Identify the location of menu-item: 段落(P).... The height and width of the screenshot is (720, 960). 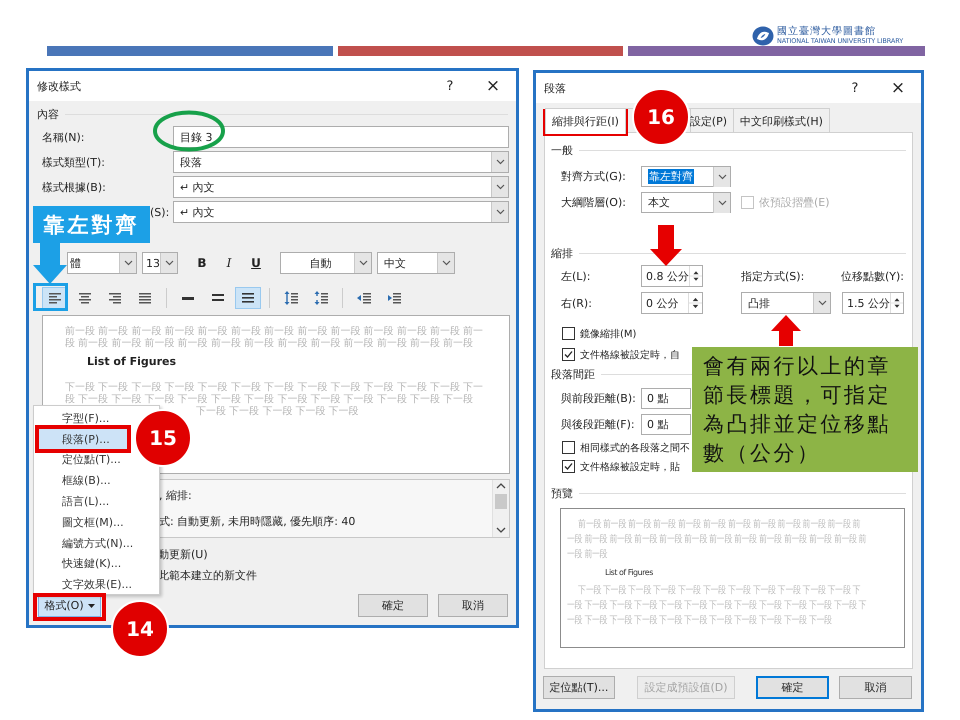
(84, 439).